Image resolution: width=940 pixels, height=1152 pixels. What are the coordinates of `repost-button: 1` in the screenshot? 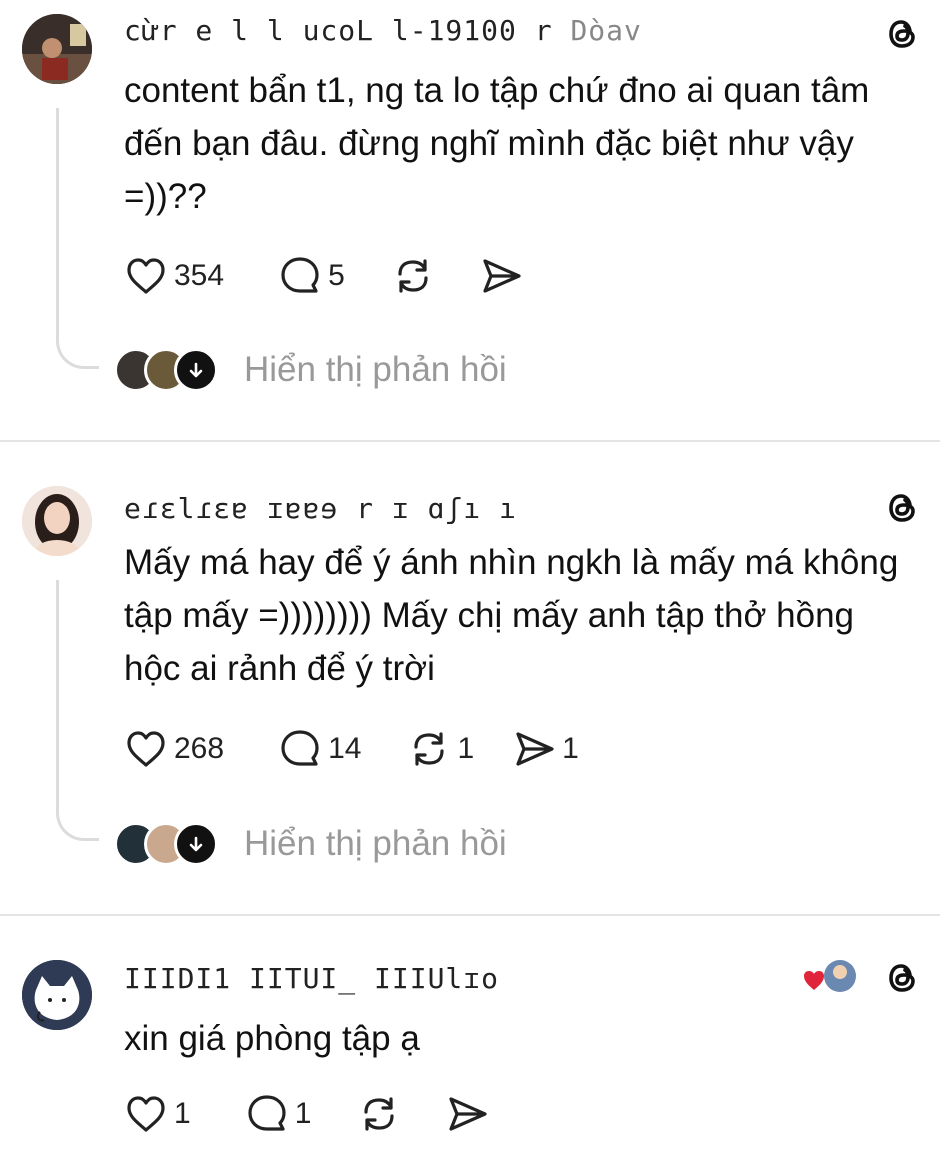 It's located at (440, 749).